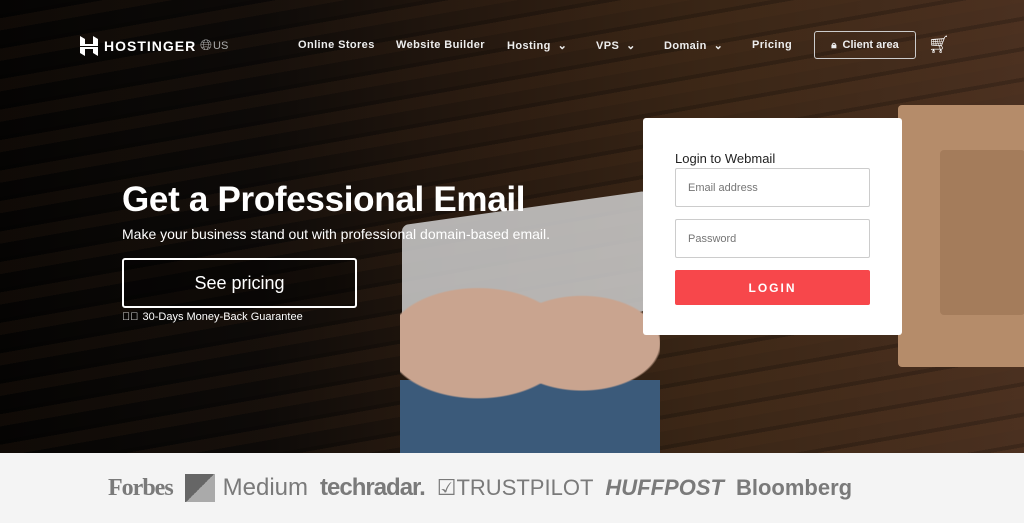 Image resolution: width=1024 pixels, height=523 pixels. I want to click on hero-title: Get a Professional Email, so click(324, 199).